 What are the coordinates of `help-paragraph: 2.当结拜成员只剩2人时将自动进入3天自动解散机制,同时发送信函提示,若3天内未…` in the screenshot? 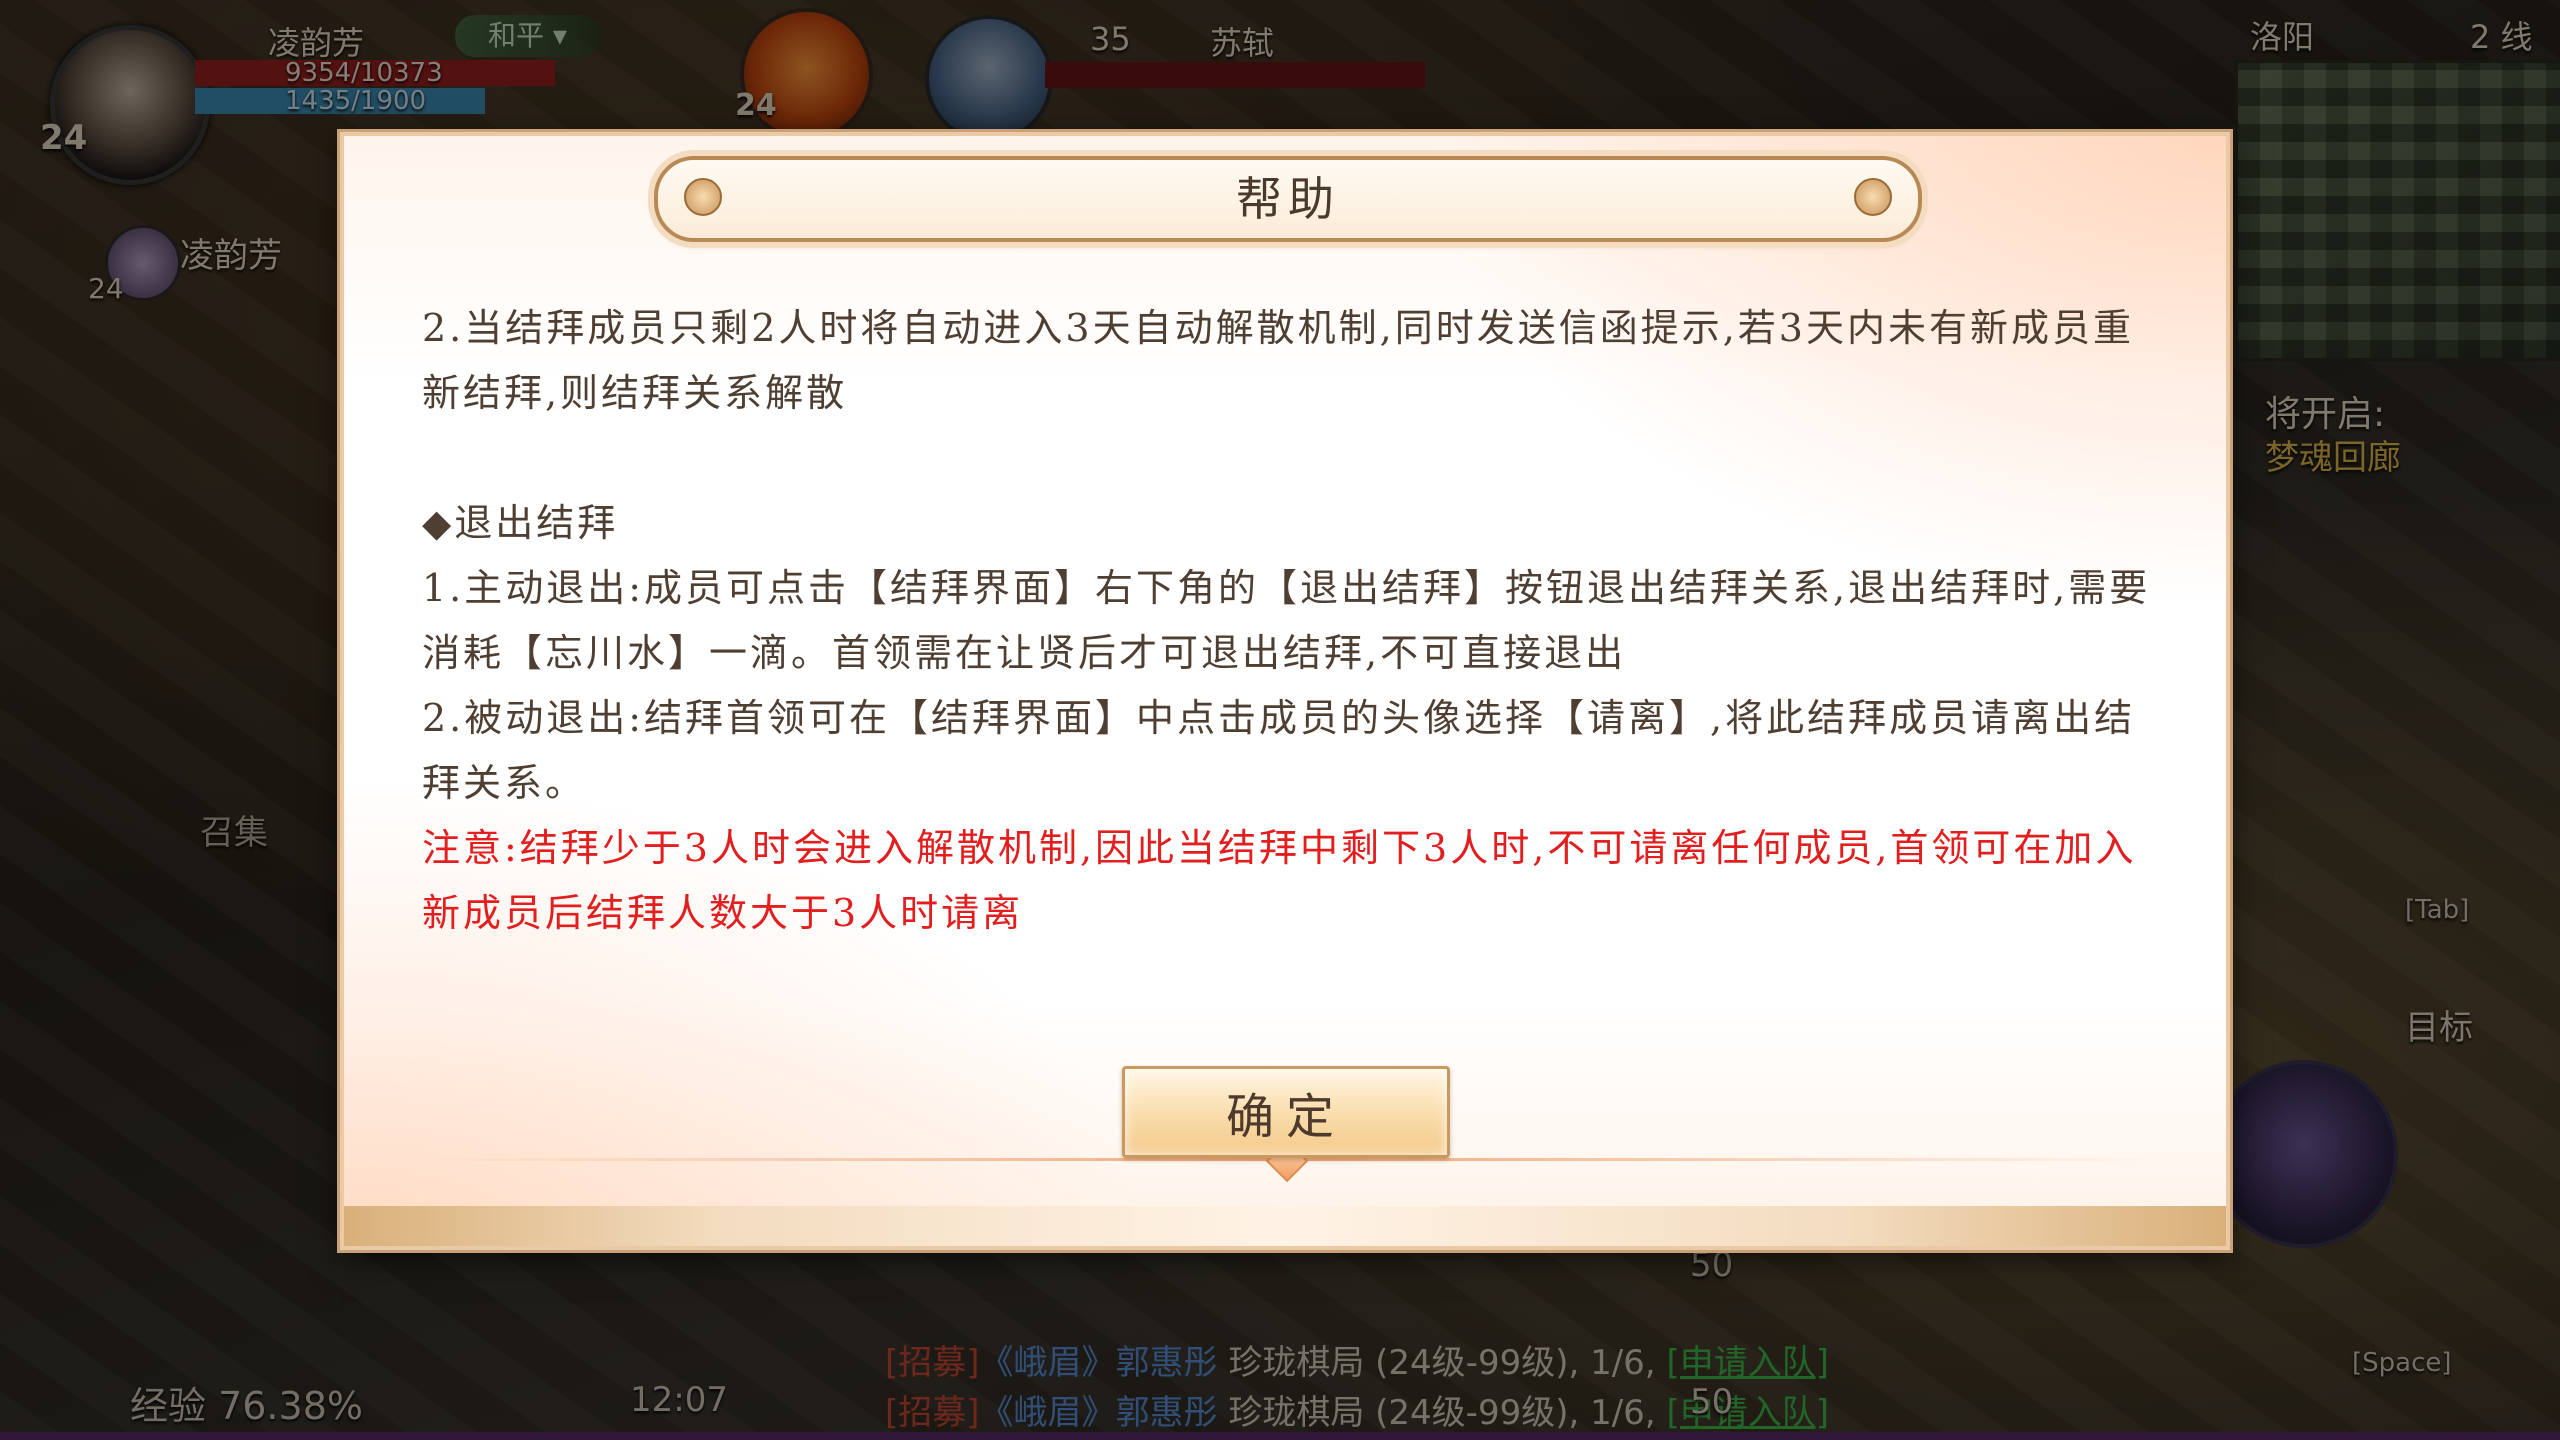 It's located at (1278, 360).